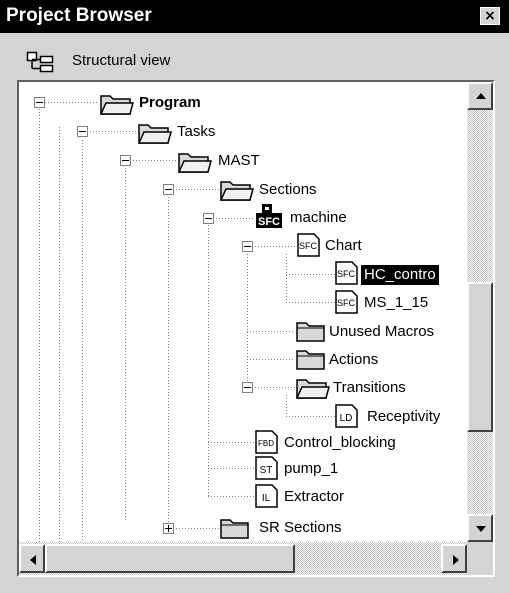 The image size is (509, 593). I want to click on scroll-left-arrow-icon, so click(33, 560).